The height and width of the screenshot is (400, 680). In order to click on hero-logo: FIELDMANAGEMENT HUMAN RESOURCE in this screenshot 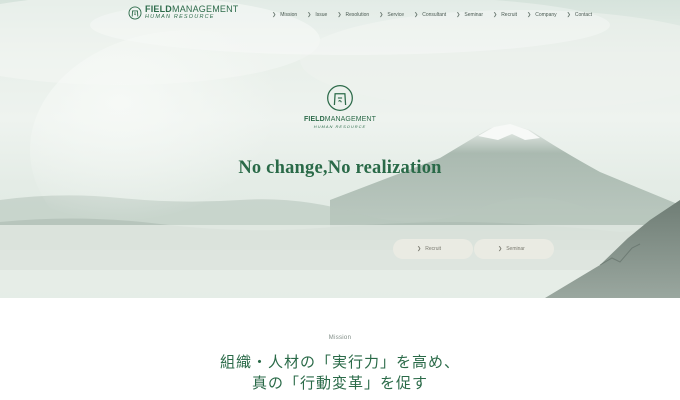, I will do `click(340, 106)`.